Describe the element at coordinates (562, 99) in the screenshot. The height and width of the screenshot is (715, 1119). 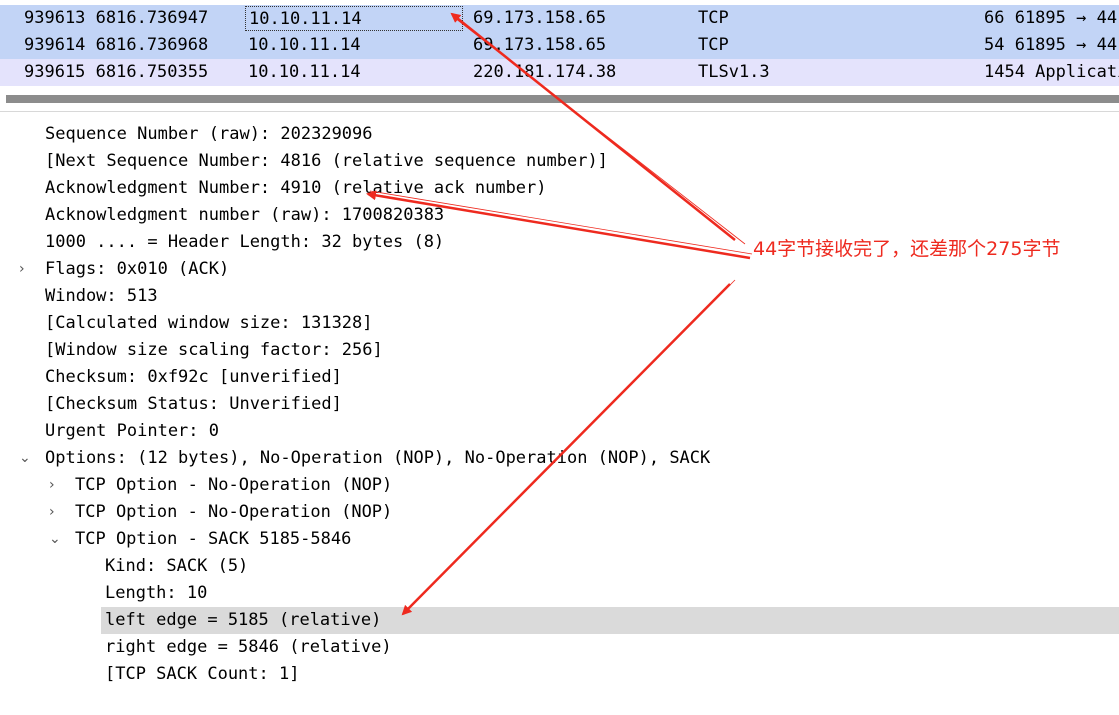
I see `horizontal-scrollbar` at that location.